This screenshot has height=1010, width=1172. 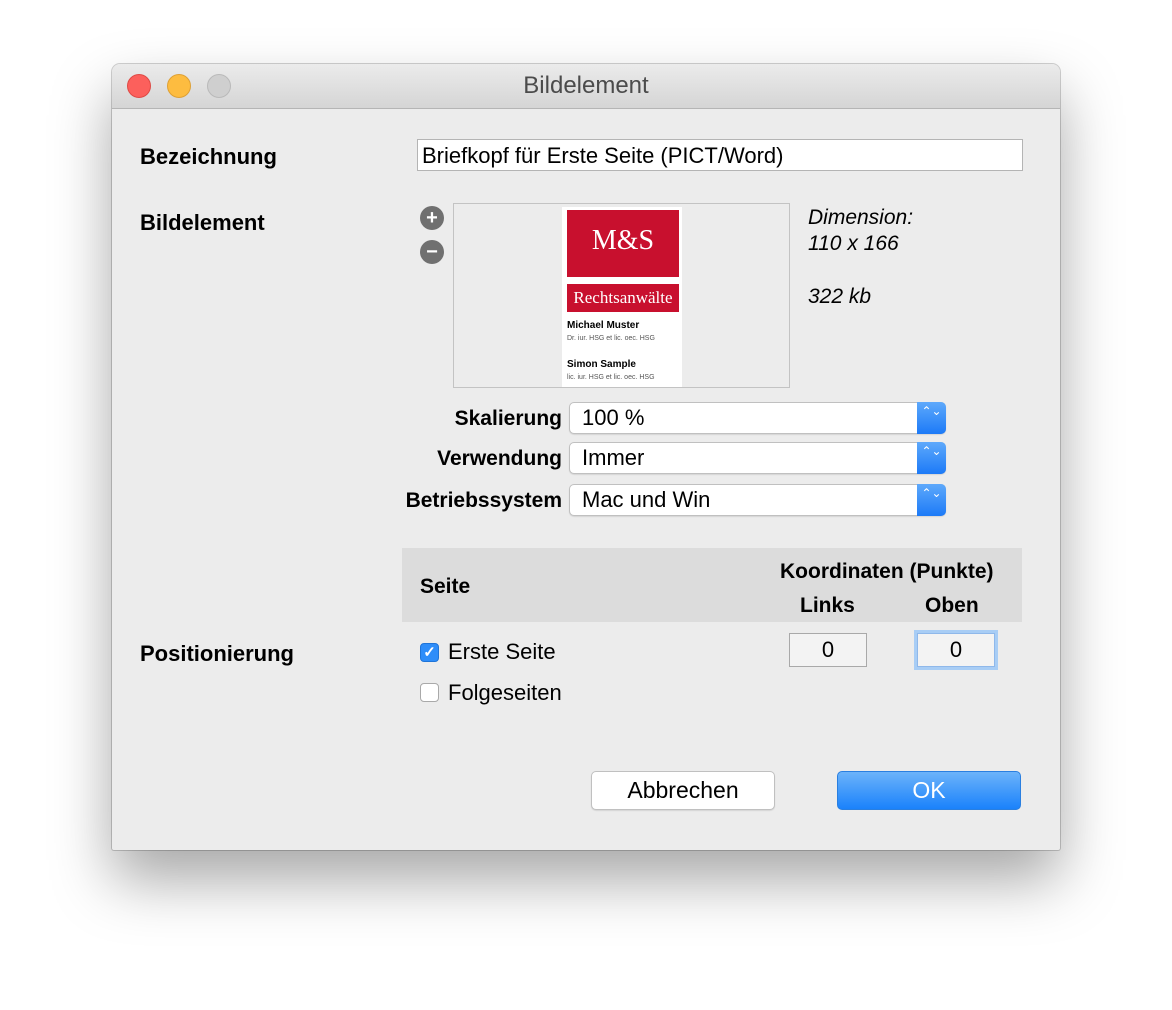 I want to click on header-oben: Oben, so click(x=952, y=605).